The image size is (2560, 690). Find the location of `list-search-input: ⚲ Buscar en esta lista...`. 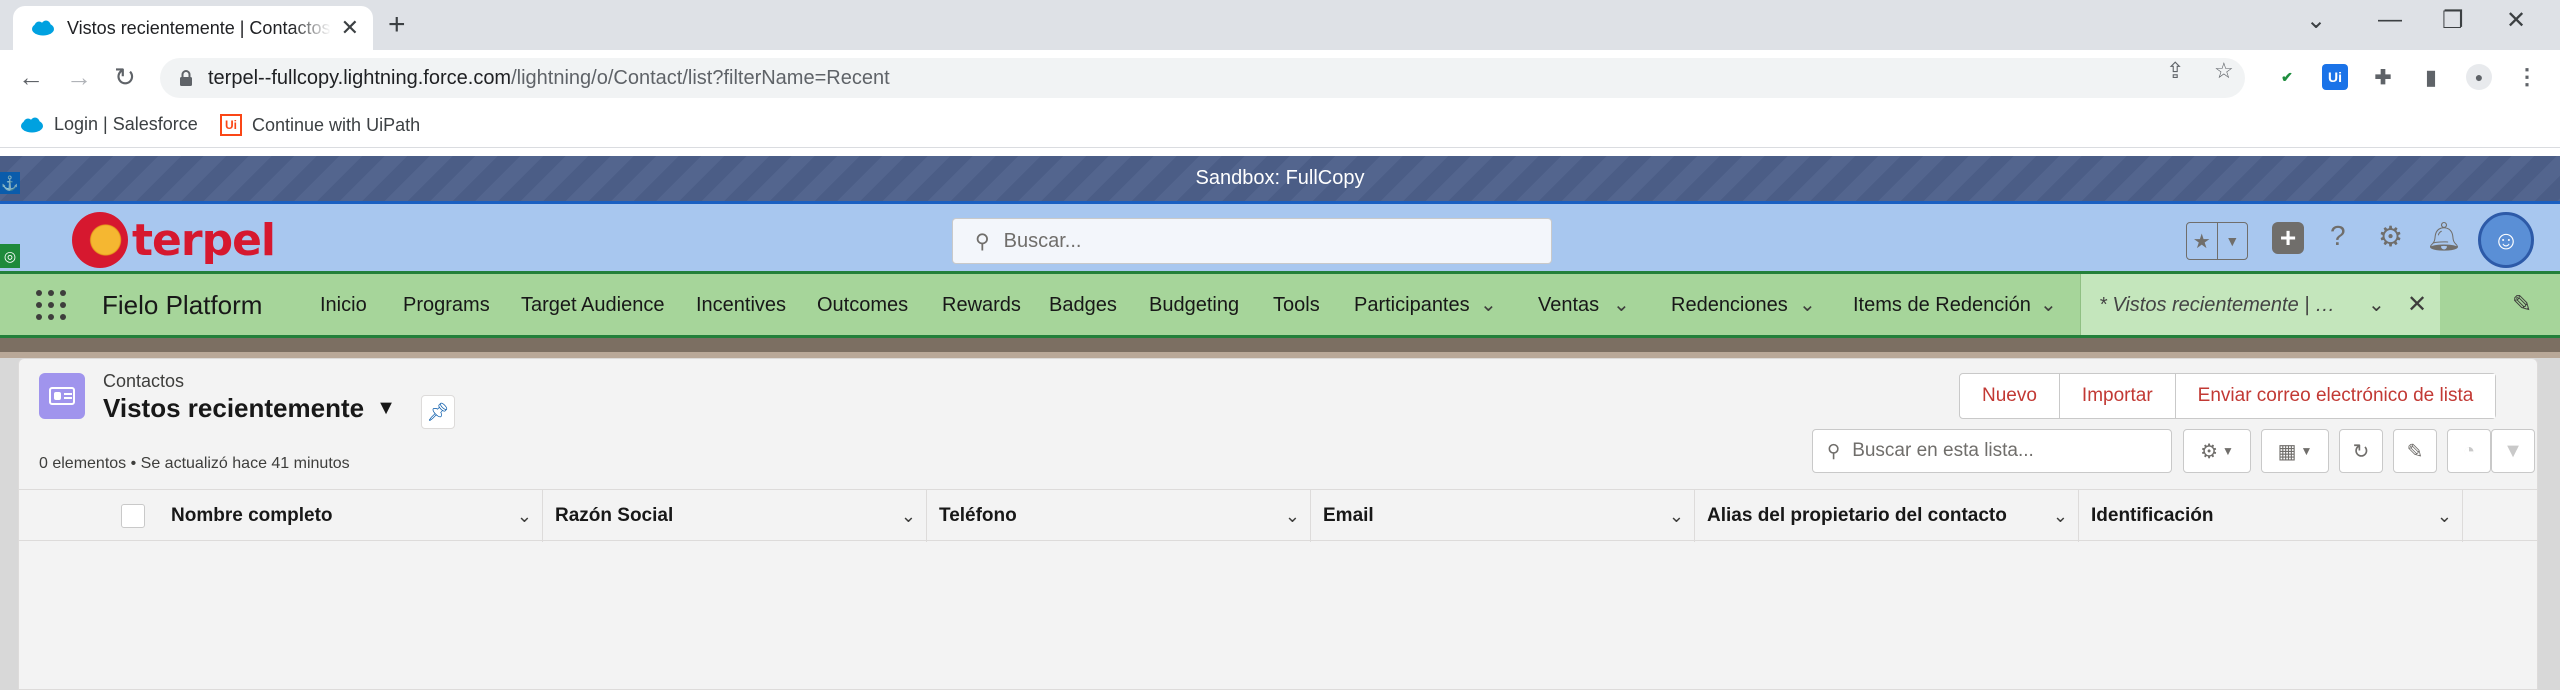

list-search-input: ⚲ Buscar en esta lista... is located at coordinates (1992, 451).